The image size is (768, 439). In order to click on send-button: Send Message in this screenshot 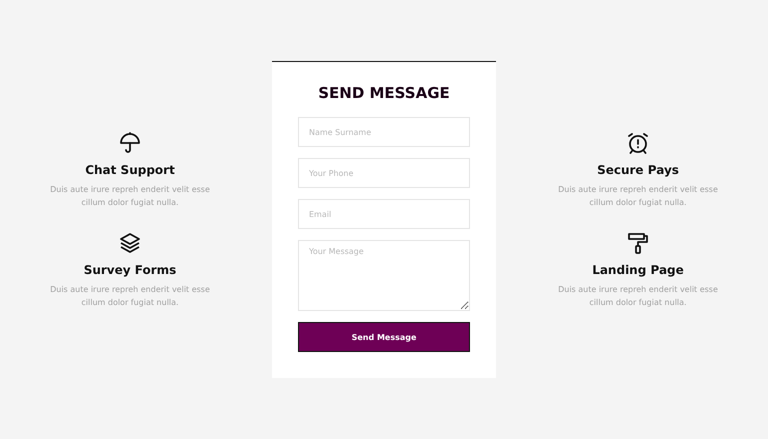, I will do `click(384, 337)`.